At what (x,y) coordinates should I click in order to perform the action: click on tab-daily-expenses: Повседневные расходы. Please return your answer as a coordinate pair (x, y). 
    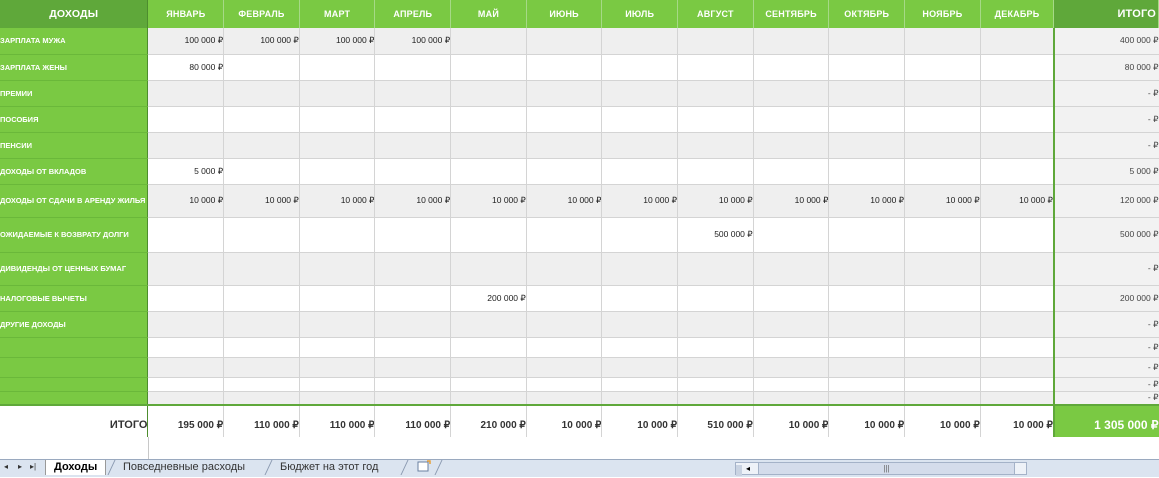
    Looking at the image, I should click on (184, 467).